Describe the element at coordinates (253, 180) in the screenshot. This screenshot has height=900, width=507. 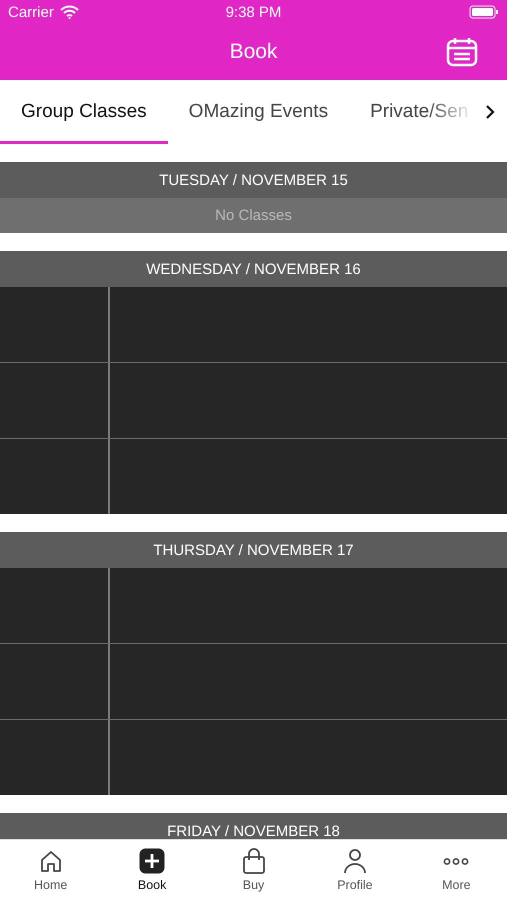
I see `day-header: TUESDAY / NOVEMBER 15` at that location.